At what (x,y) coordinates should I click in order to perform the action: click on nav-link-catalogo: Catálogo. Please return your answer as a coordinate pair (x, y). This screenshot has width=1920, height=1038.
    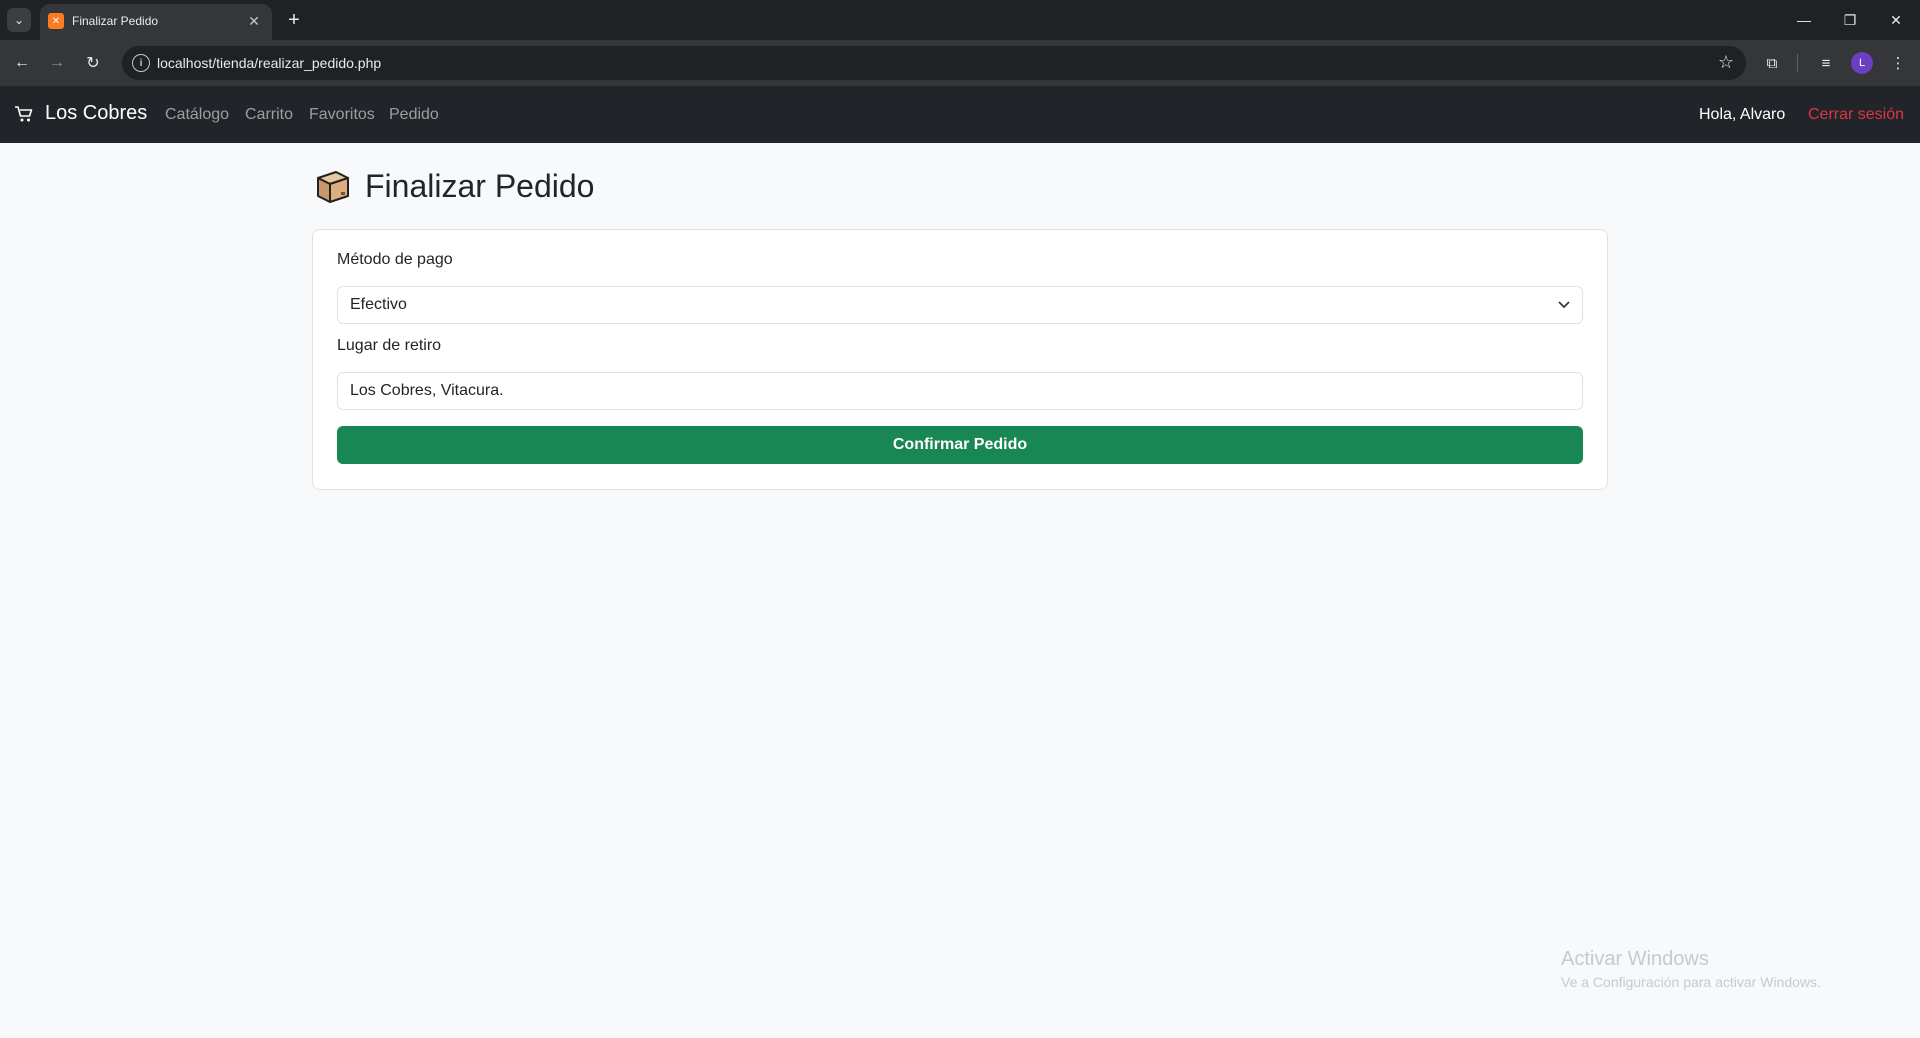
    Looking at the image, I should click on (197, 115).